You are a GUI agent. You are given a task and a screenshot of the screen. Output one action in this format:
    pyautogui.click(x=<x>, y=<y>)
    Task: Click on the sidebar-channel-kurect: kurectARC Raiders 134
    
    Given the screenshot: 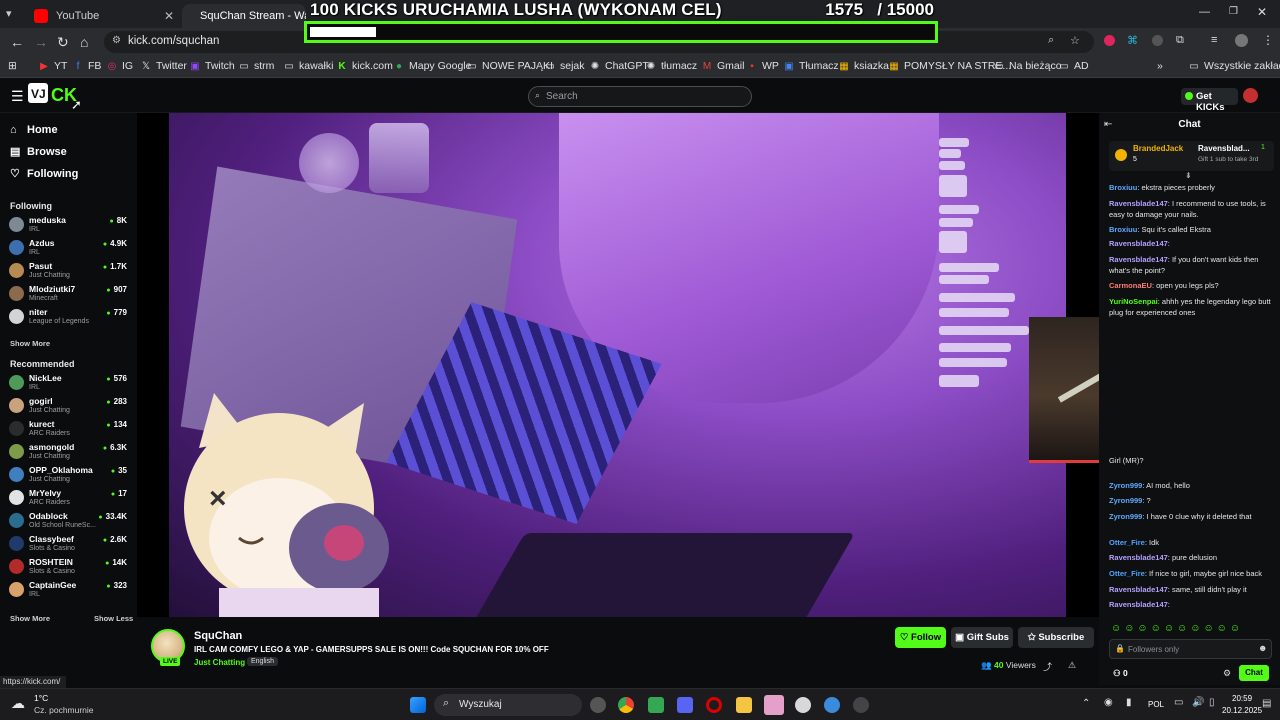 What is the action you would take?
    pyautogui.click(x=69, y=430)
    